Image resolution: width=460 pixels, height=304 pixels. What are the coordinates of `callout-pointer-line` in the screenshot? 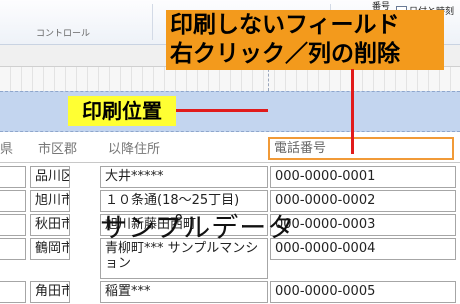 It's located at (352, 111).